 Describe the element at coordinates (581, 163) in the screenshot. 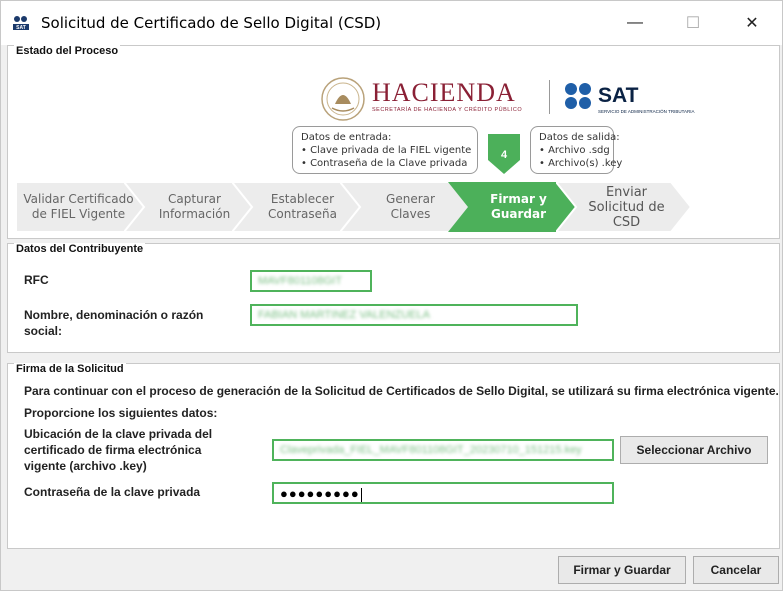

I see `output-data-item: • Archivo(s) .key` at that location.